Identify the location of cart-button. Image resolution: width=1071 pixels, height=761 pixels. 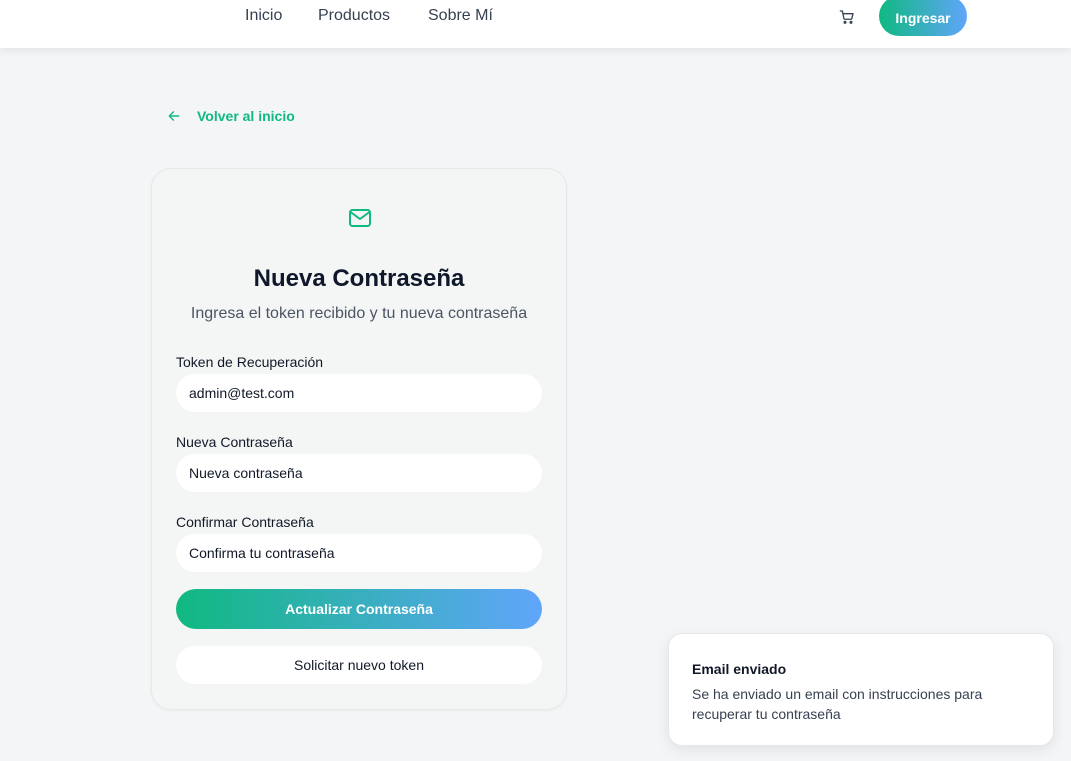
(847, 17).